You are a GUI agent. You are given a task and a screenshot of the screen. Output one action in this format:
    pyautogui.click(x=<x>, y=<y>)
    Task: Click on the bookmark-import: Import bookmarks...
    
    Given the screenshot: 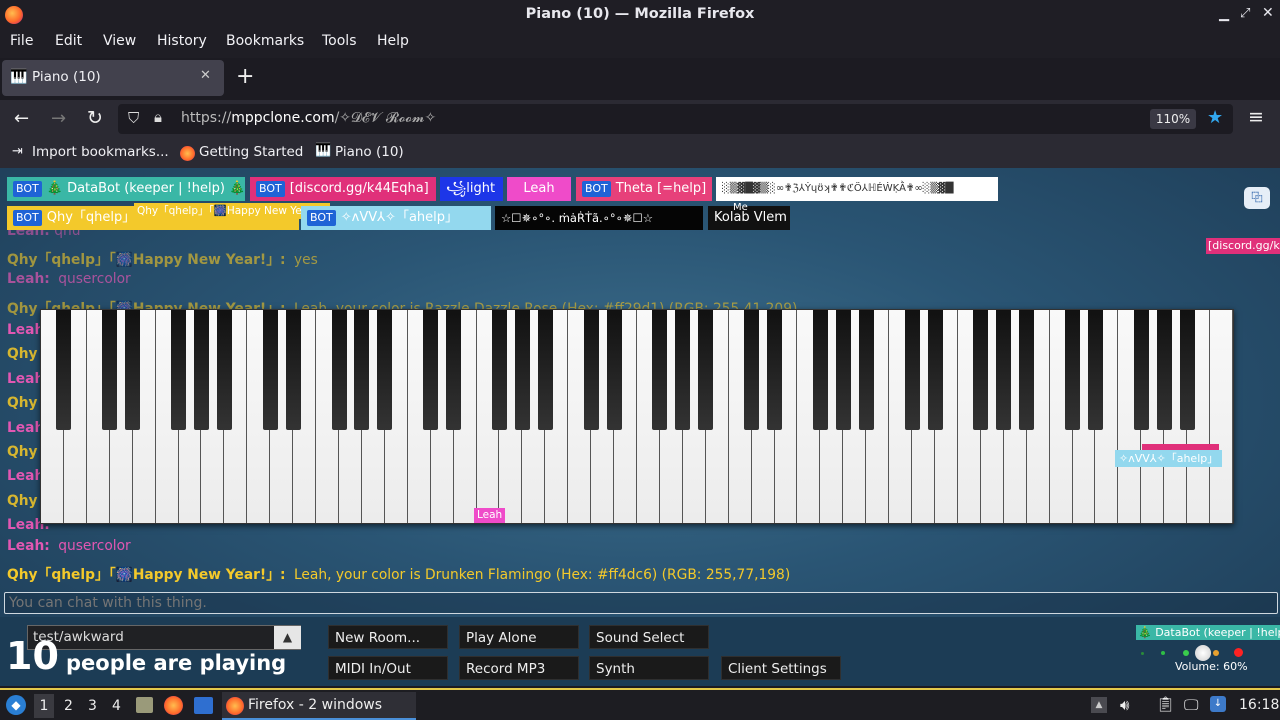 What is the action you would take?
    pyautogui.click(x=100, y=152)
    